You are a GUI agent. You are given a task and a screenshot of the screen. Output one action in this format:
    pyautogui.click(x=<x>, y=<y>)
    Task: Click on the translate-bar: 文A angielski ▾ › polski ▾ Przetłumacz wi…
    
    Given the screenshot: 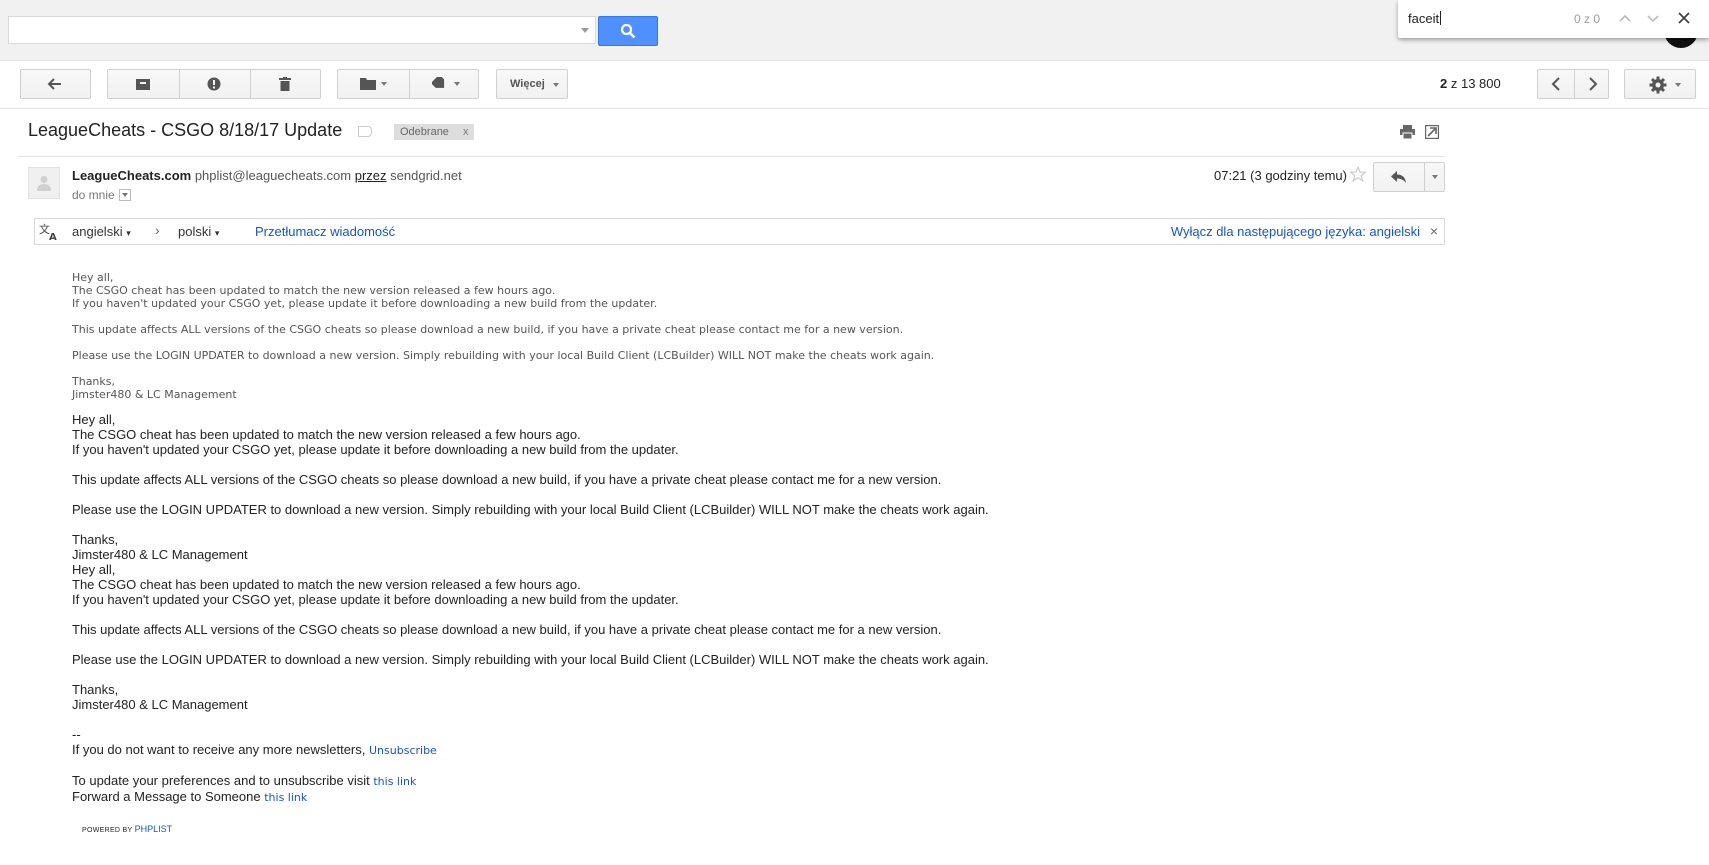 What is the action you would take?
    pyautogui.click(x=739, y=231)
    